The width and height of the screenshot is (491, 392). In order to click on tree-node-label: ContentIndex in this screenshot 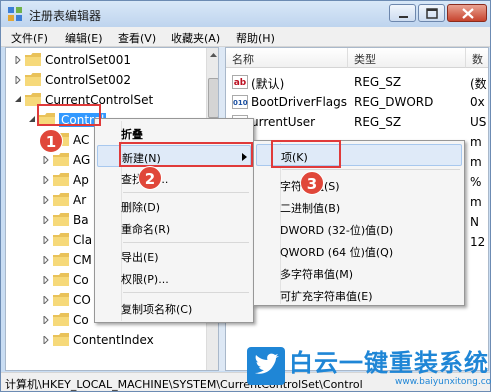, I will do `click(113, 340)`.